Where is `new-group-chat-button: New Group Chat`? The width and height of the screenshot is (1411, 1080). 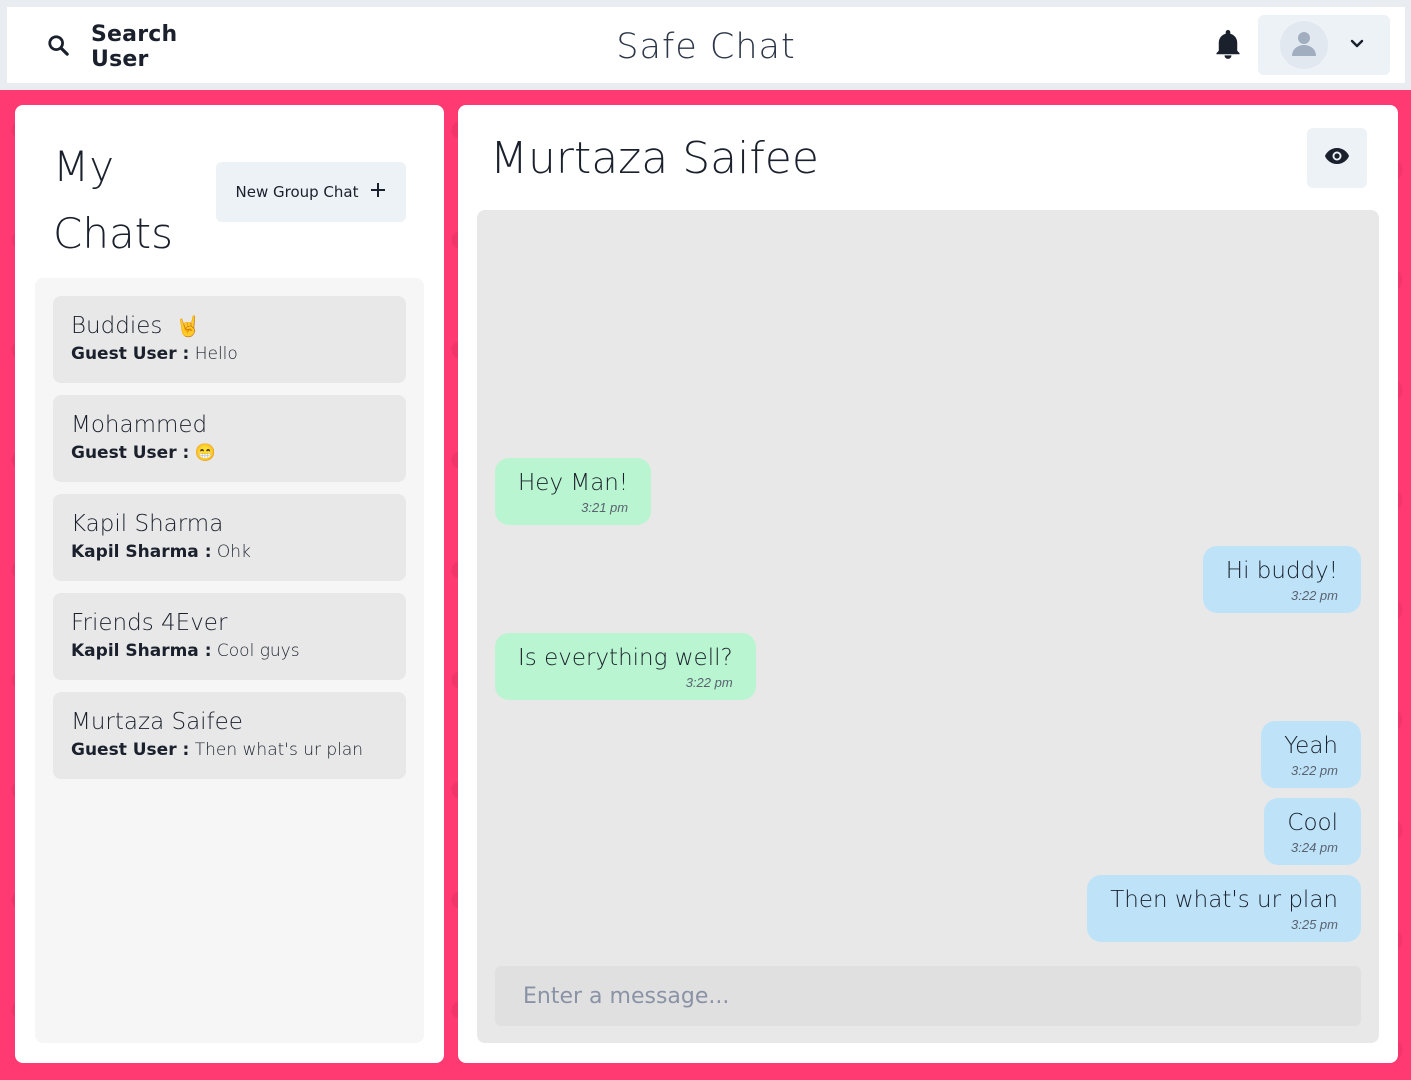
new-group-chat-button: New Group Chat is located at coordinates (311, 192).